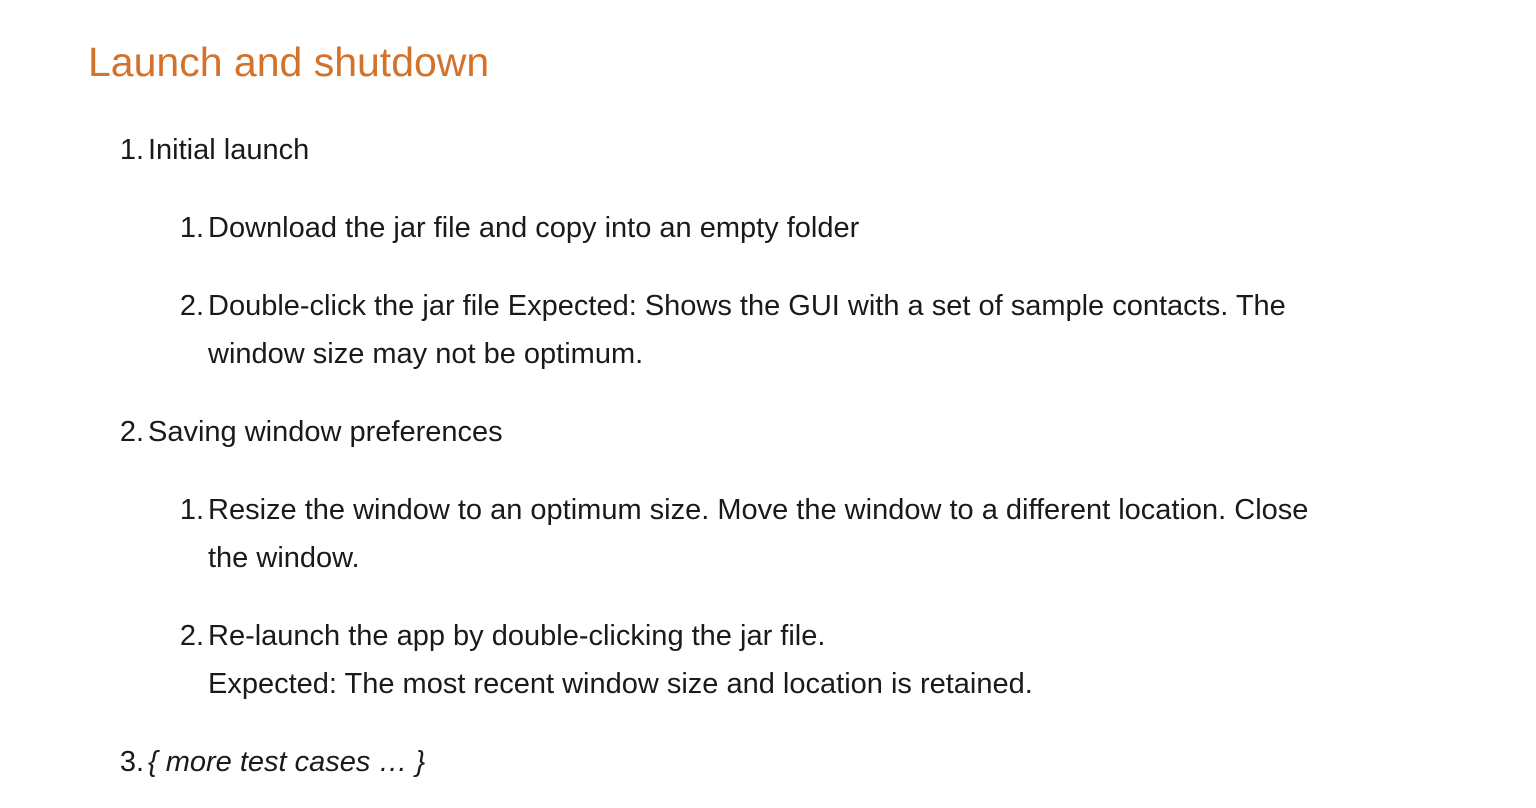 This screenshot has width=1536, height=808. What do you see at coordinates (287, 762) in the screenshot?
I see `list-item-label: { more test cases … }` at bounding box center [287, 762].